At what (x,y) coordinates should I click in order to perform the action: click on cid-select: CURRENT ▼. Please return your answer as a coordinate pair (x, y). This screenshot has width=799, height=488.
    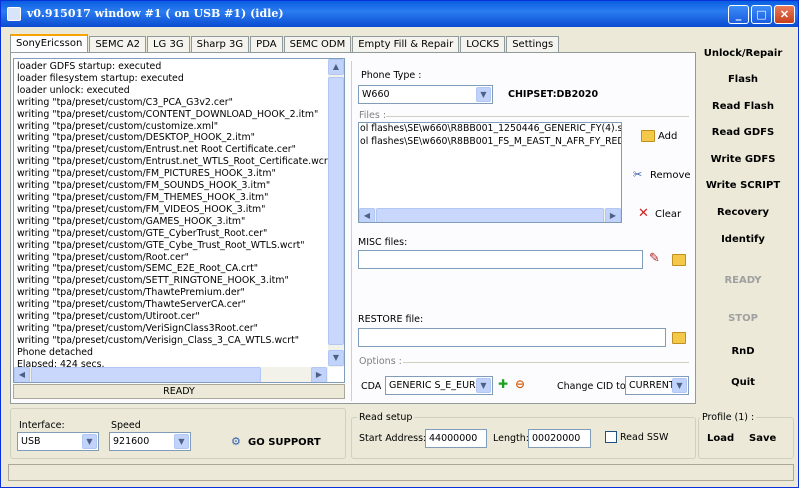
    Looking at the image, I should click on (657, 385).